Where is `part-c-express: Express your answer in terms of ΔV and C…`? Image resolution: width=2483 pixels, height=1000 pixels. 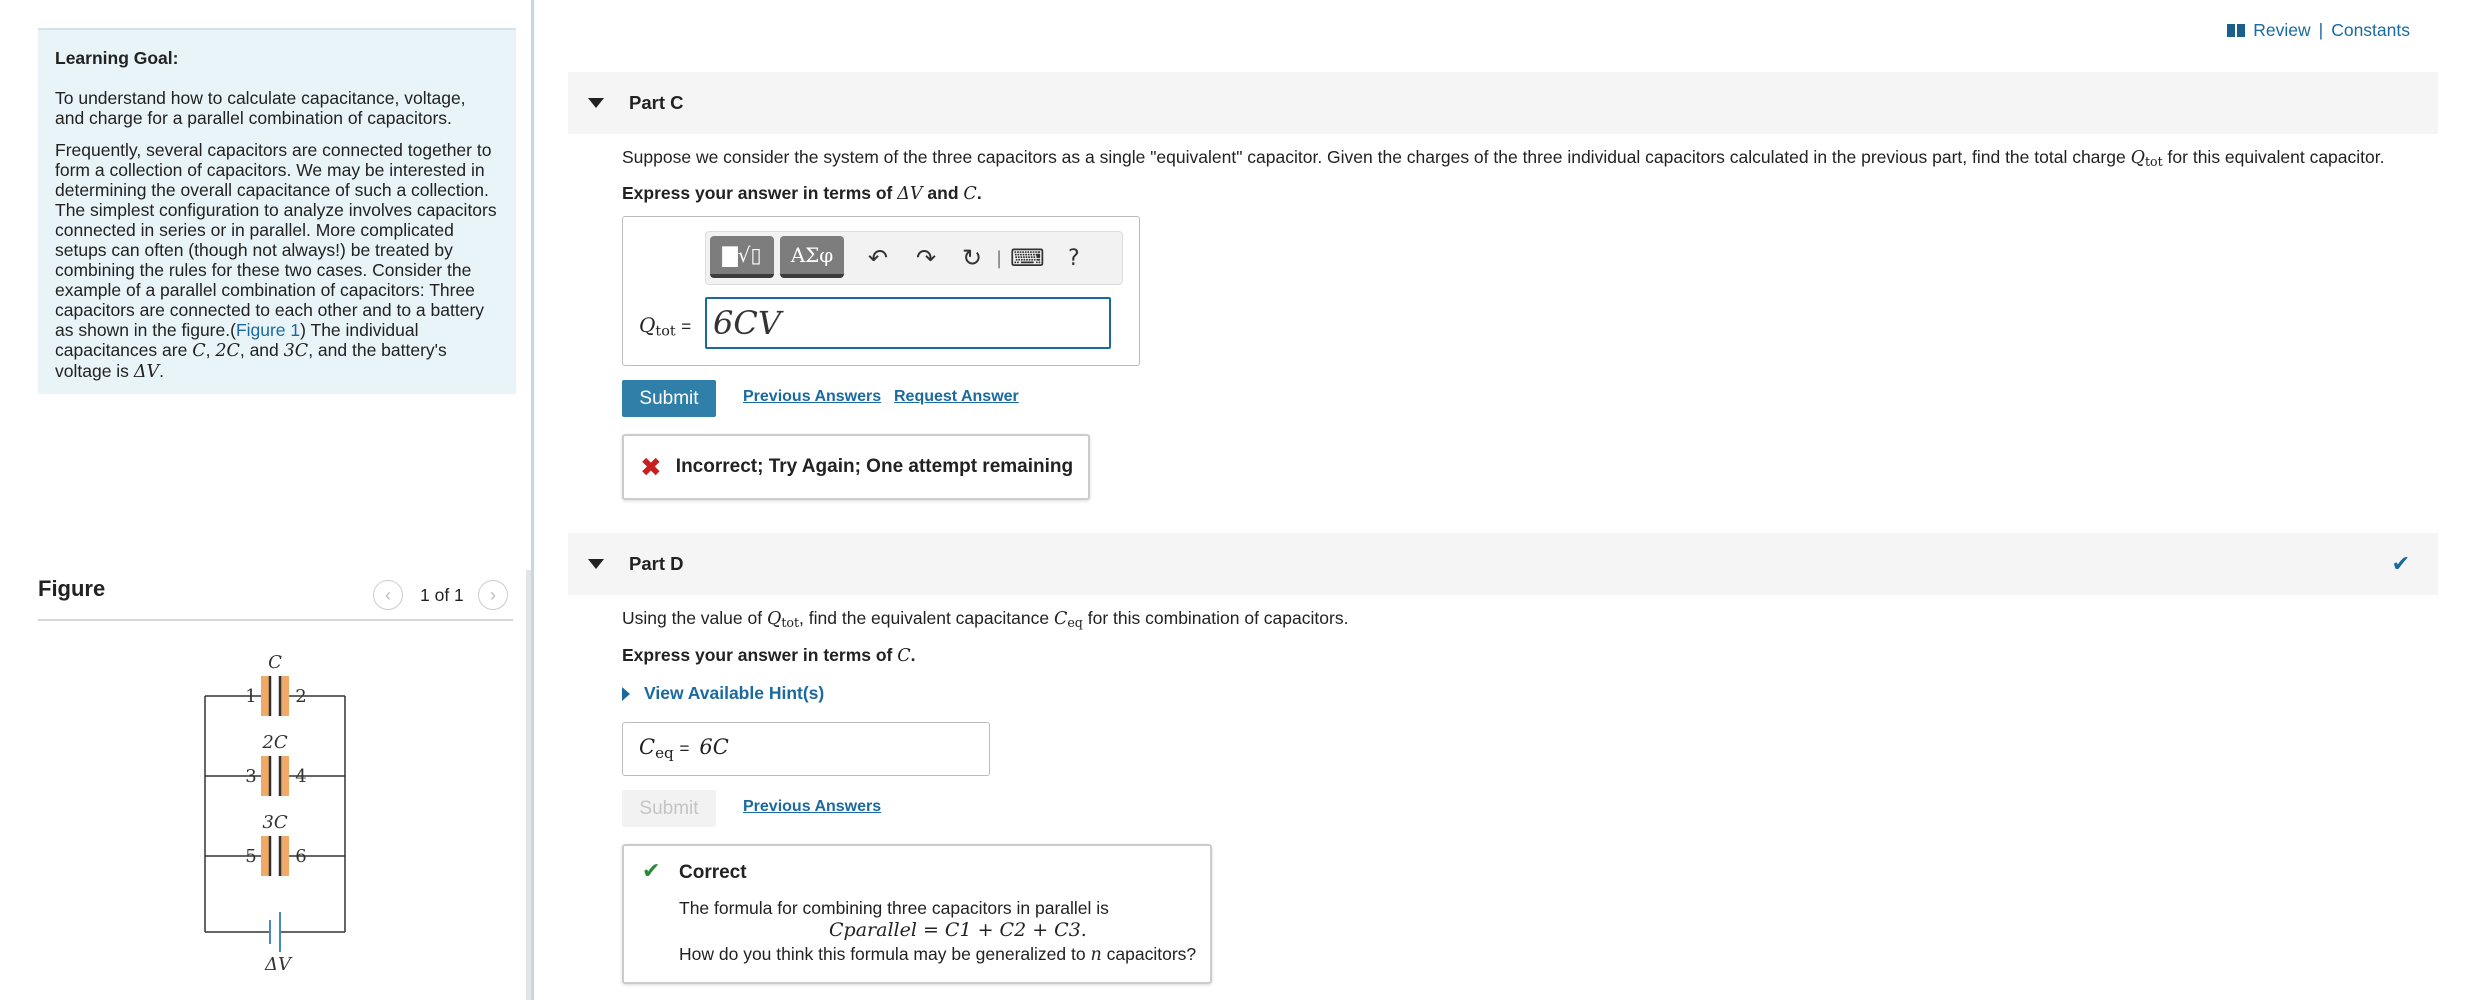
part-c-express: Express your answer in terms of ΔV and C… is located at coordinates (802, 193).